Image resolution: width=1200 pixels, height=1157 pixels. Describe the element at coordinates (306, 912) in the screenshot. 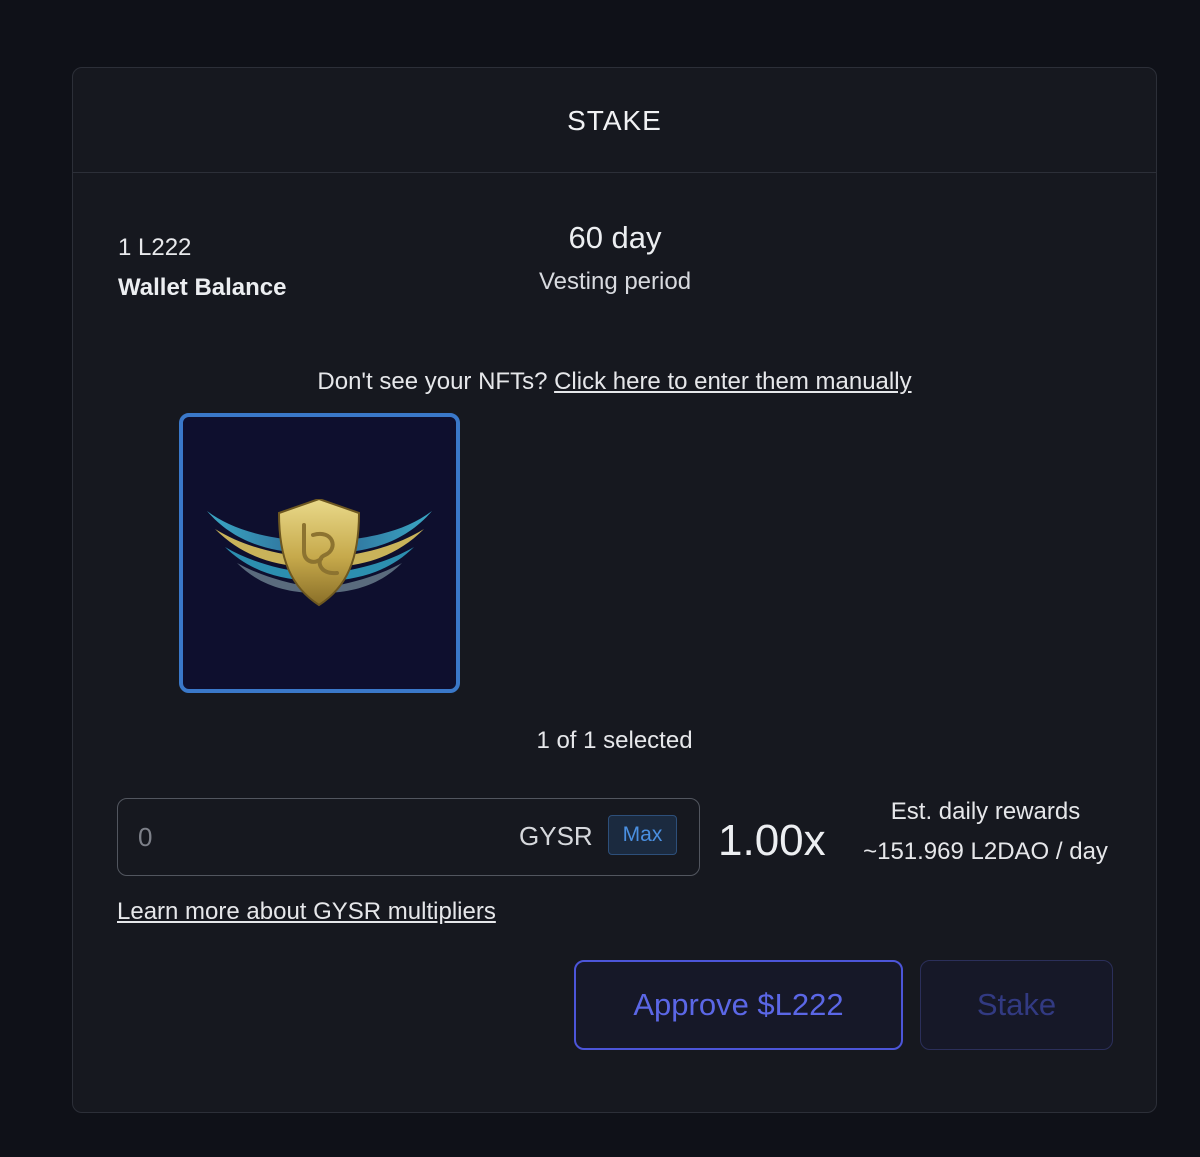

I see `learn-more-gysr-link: Learn more about GYSR multipliers` at that location.